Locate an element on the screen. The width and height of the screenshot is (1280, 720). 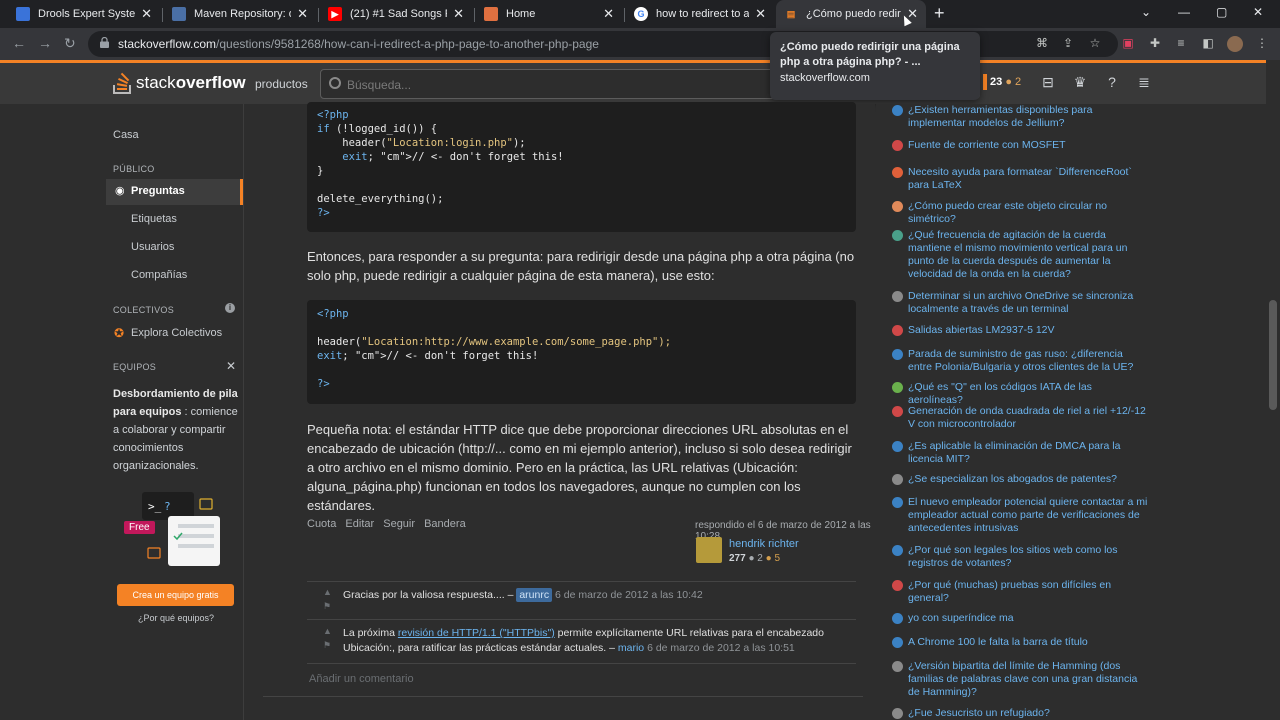
avatar is located at coordinates (709, 550).